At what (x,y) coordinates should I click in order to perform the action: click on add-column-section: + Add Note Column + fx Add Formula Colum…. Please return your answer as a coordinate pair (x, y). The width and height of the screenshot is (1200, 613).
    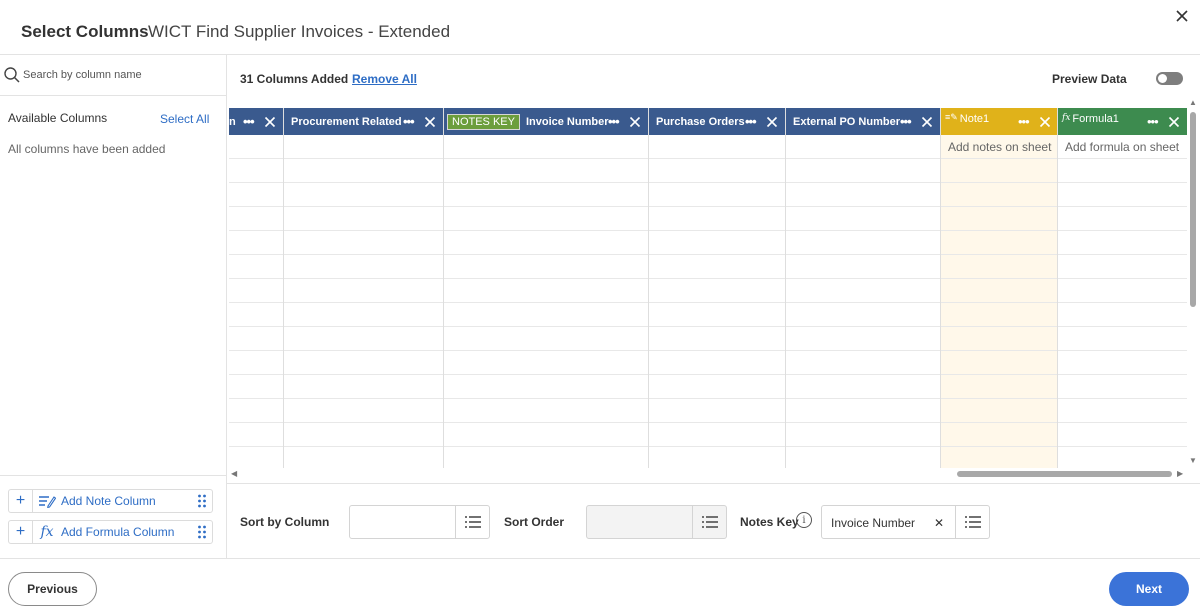
    Looking at the image, I should click on (113, 516).